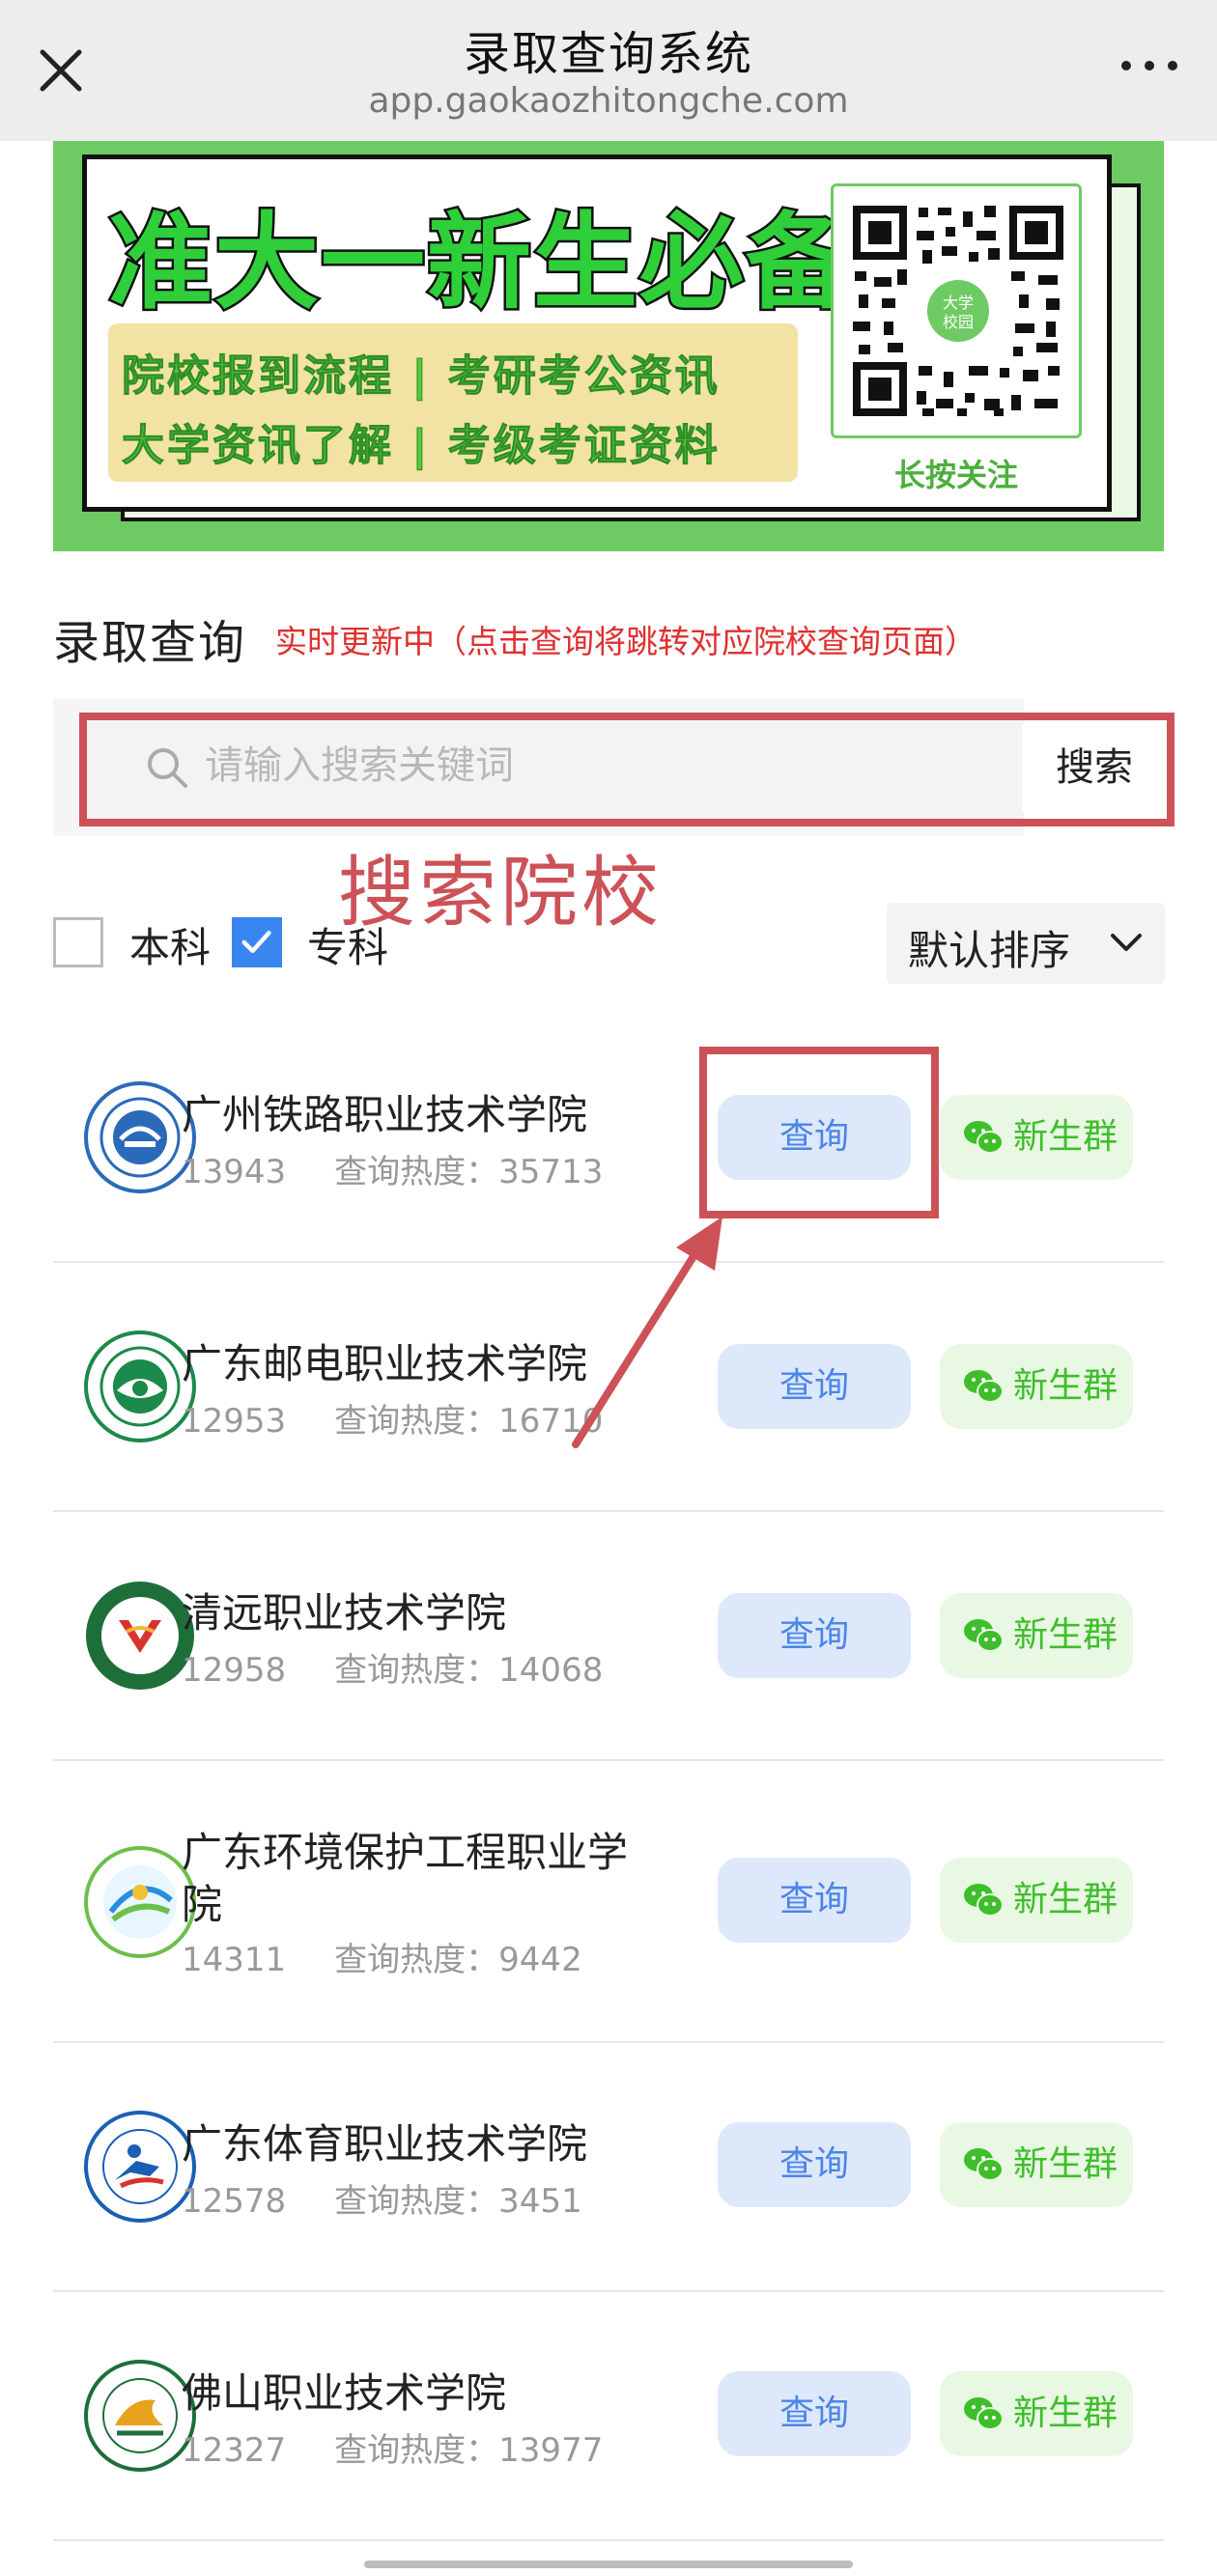 Image resolution: width=1217 pixels, height=2576 pixels. Describe the element at coordinates (647, 1333) in the screenshot. I see `annotation-arrow-icon` at that location.